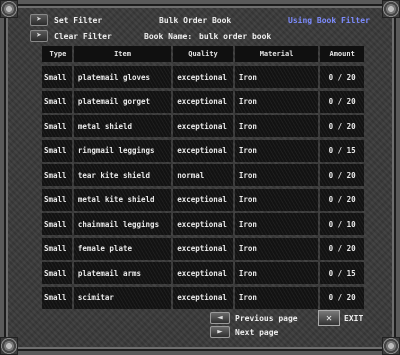 The image size is (400, 355). Describe the element at coordinates (342, 224) in the screenshot. I see `row-amount-cell: 0 / 10` at that location.